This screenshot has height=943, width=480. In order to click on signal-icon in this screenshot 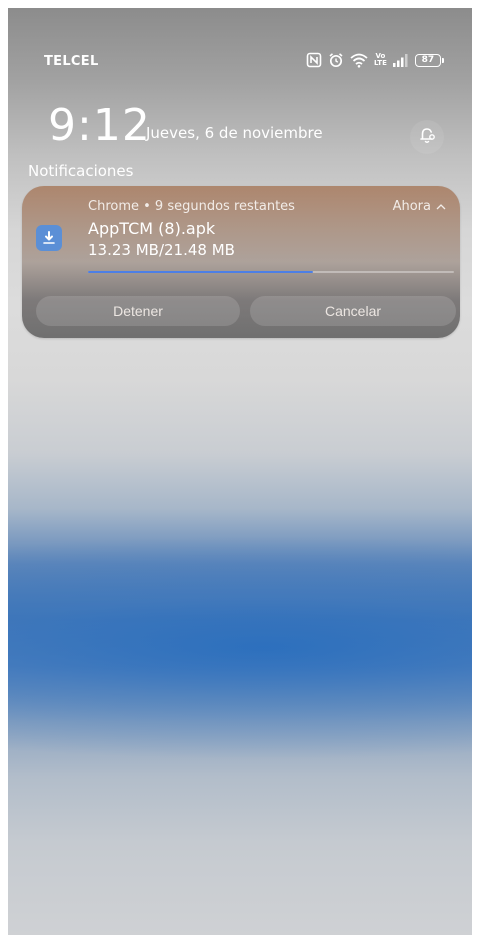, I will do `click(400, 60)`.